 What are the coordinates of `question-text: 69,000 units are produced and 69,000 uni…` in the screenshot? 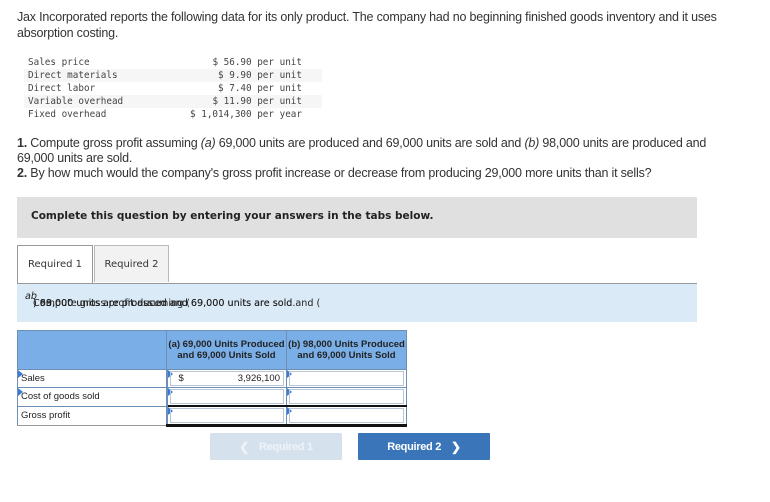 It's located at (370, 143).